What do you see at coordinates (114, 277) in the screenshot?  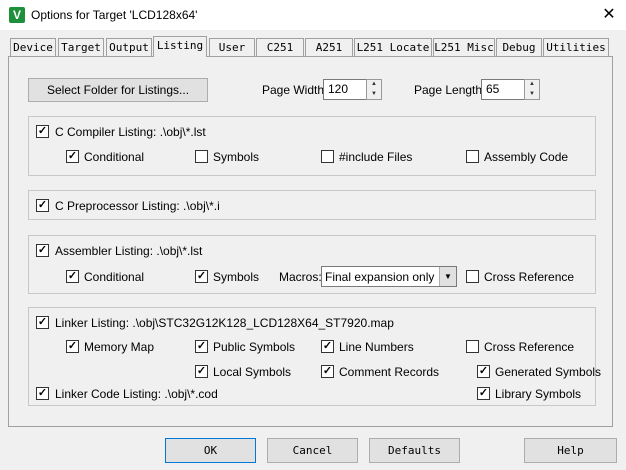 I see `asm-conditional-label: Conditional` at bounding box center [114, 277].